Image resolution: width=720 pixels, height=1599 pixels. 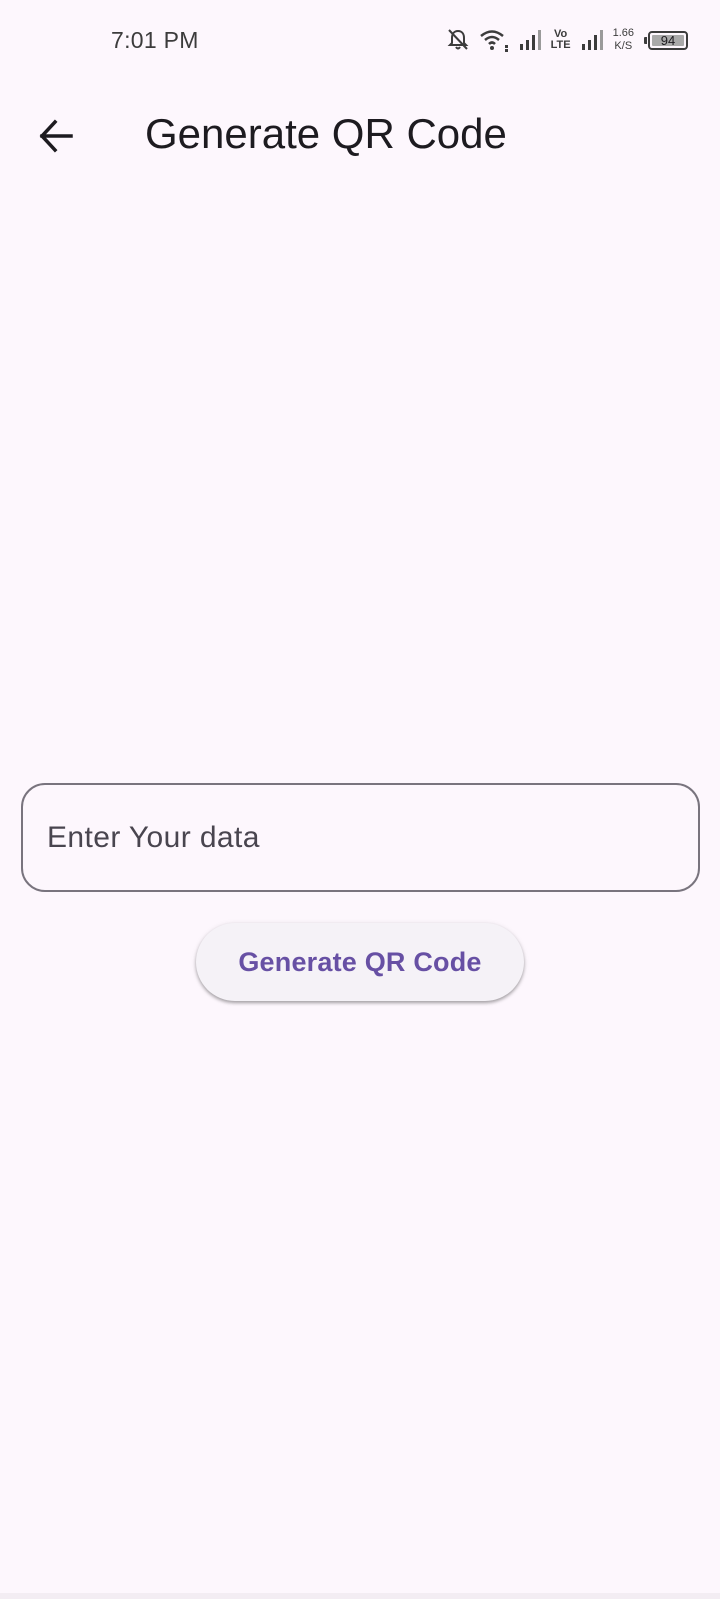 I want to click on bell-off-icon, so click(x=458, y=39).